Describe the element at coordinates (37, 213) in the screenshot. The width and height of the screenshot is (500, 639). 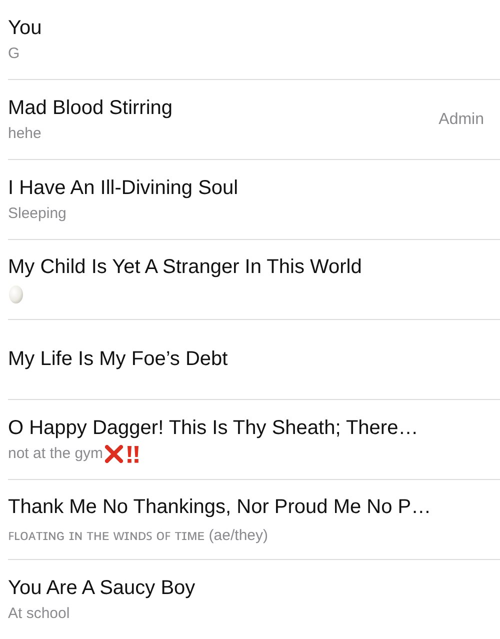
I see `member-status: Sleeping` at that location.